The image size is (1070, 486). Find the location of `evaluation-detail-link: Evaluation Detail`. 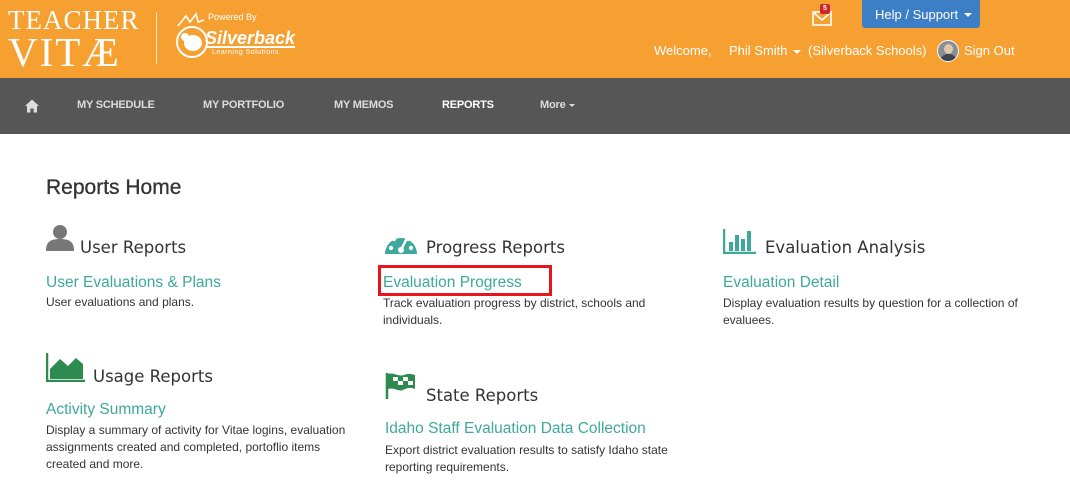

evaluation-detail-link: Evaluation Detail is located at coordinates (781, 283).